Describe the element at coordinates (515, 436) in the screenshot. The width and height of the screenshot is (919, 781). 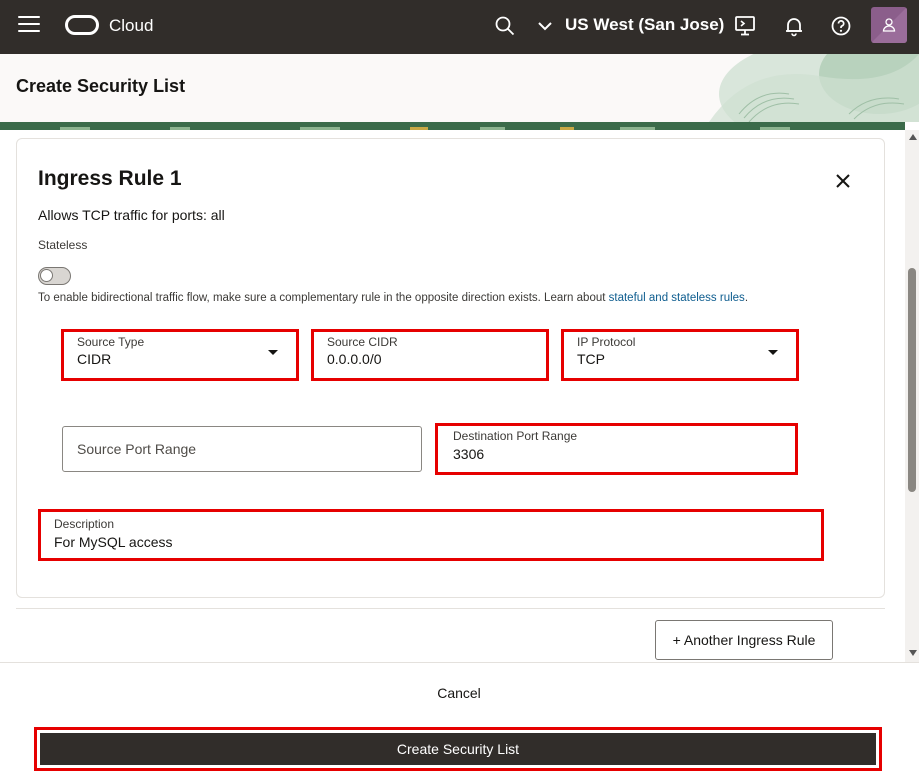
I see `destination-port-range-label: Destination Port Range` at that location.